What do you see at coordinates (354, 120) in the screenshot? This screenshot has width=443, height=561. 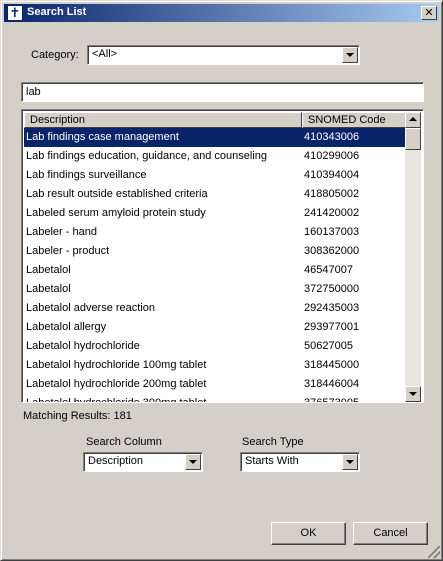 I see `column-header-snomed-code: SNOMED Code` at bounding box center [354, 120].